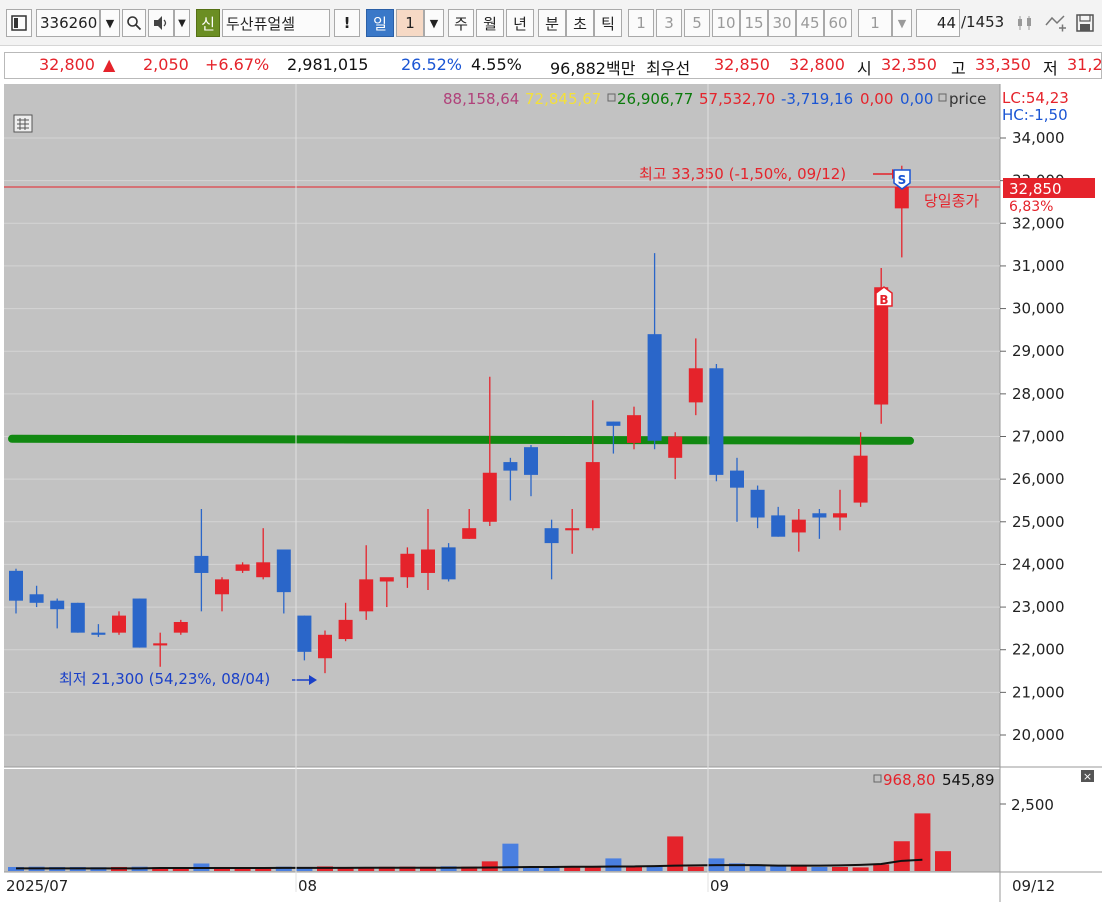 The image size is (1102, 906). Describe the element at coordinates (1038, 735) in the screenshot. I see `y-tick-label: 20,000` at that location.